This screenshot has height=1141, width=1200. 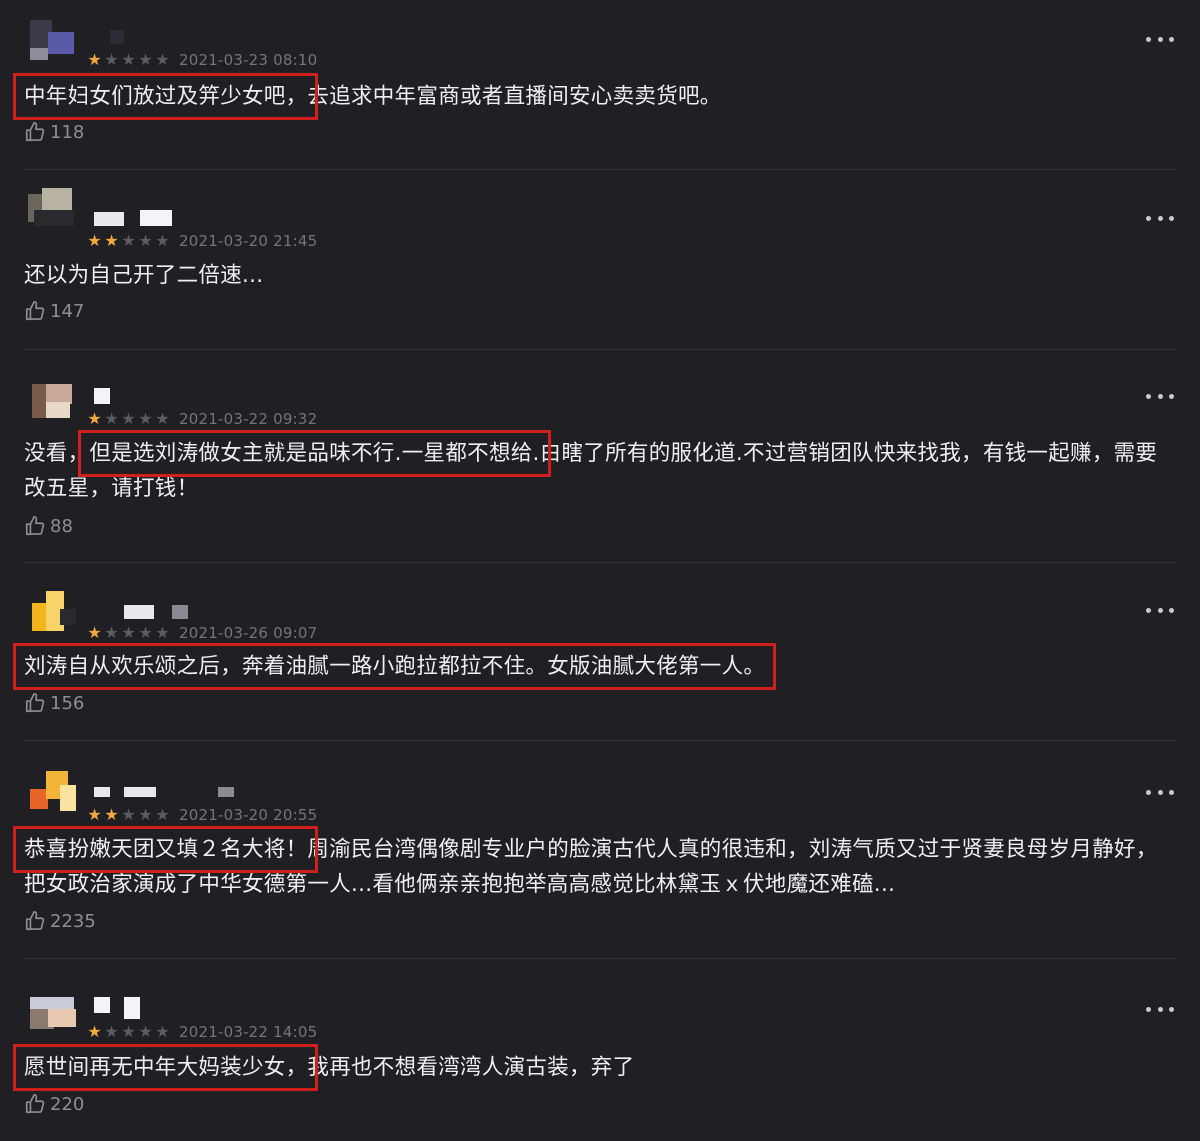 I want to click on highlighted-text: 恭喜扮嫩天团又填２名大将！, so click(x=165, y=849).